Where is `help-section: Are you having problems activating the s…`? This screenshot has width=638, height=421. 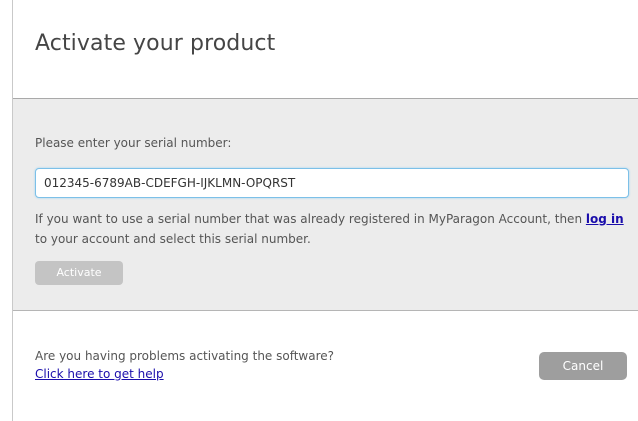 help-section: Are you having problems activating the s… is located at coordinates (184, 365).